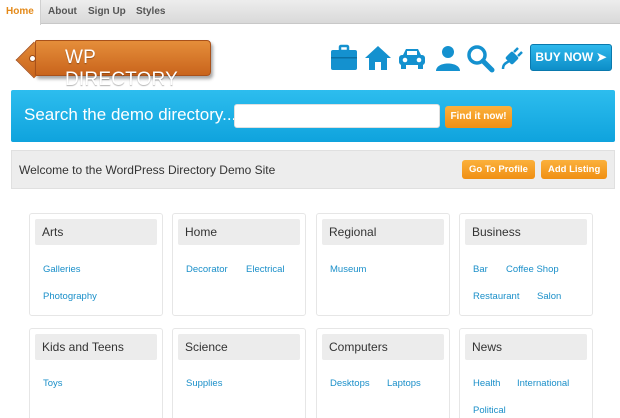  What do you see at coordinates (96, 264) in the screenshot?
I see `category-arts: Arts Galleries Photography` at bounding box center [96, 264].